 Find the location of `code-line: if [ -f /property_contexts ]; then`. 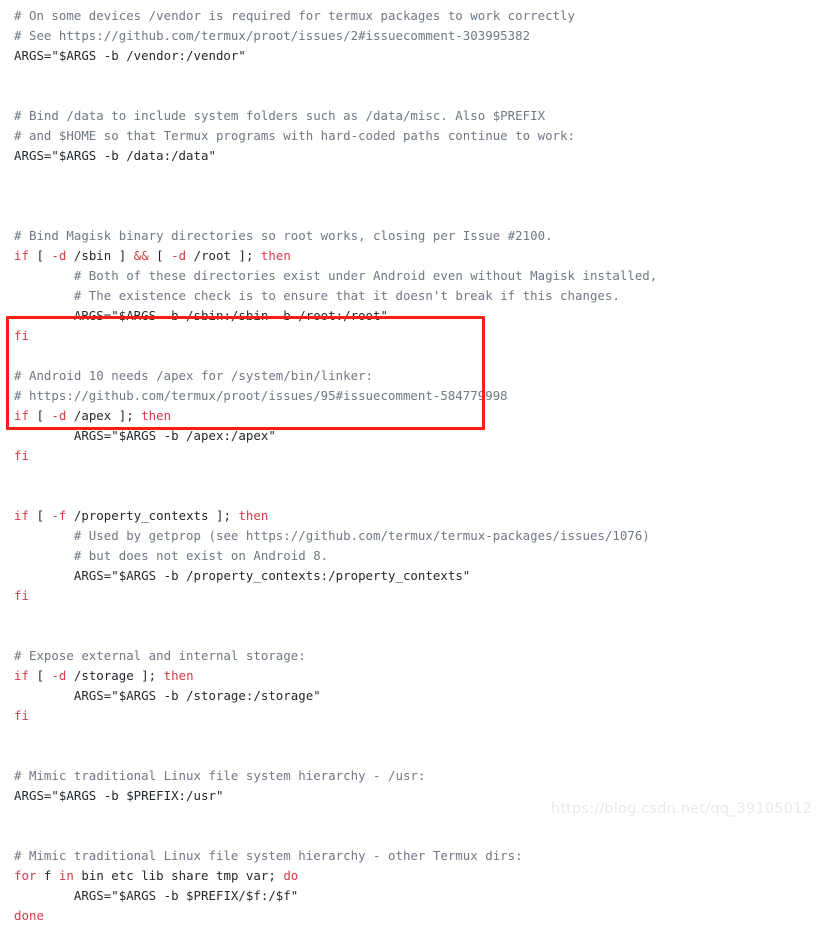

code-line: if [ -f /property_contexts ]; then is located at coordinates (410, 516).